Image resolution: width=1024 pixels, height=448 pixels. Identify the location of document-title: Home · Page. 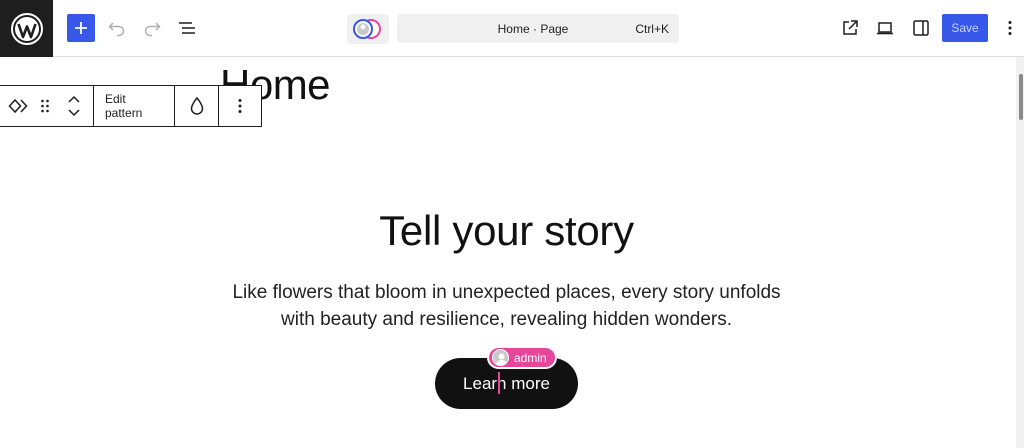
(533, 29).